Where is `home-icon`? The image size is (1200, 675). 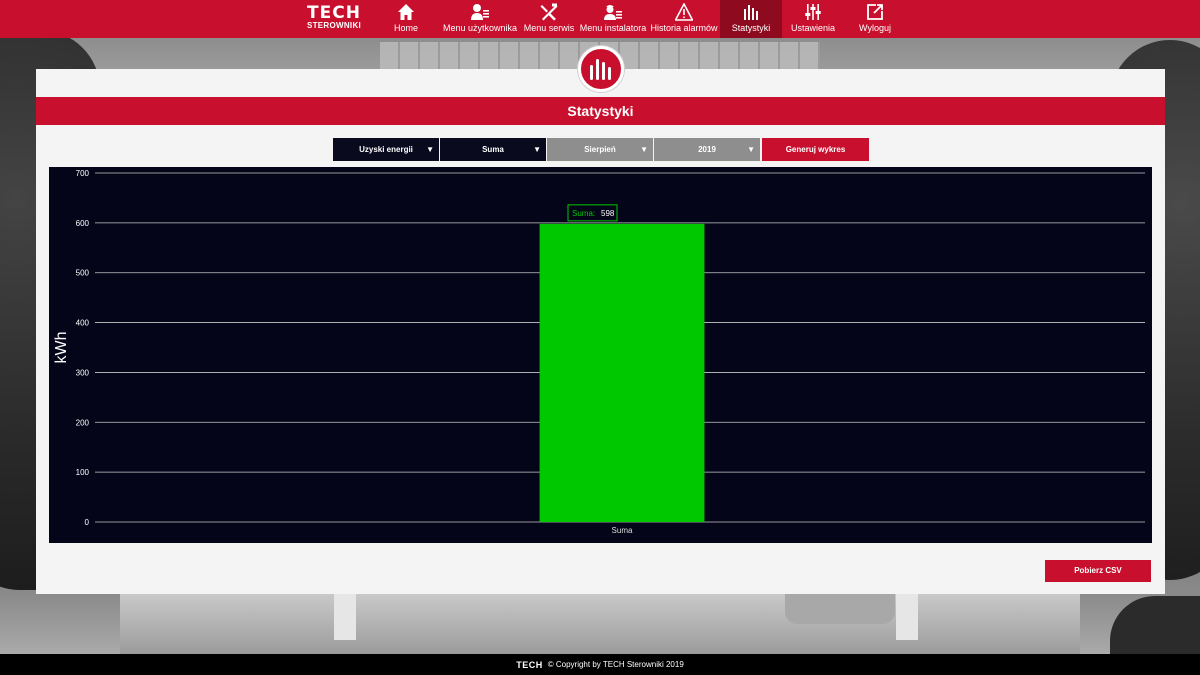
home-icon is located at coordinates (406, 12).